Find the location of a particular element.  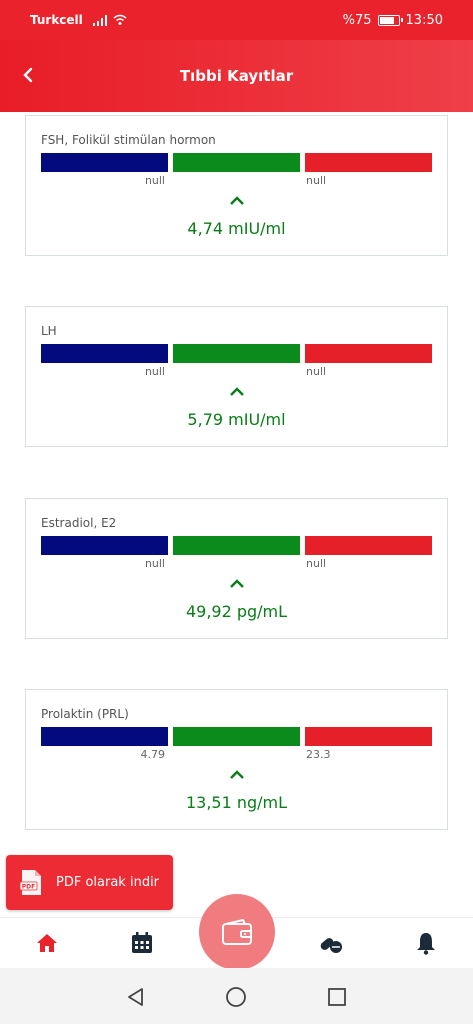

app-bar: Tıbbi Kayıtlar is located at coordinates (236, 76).